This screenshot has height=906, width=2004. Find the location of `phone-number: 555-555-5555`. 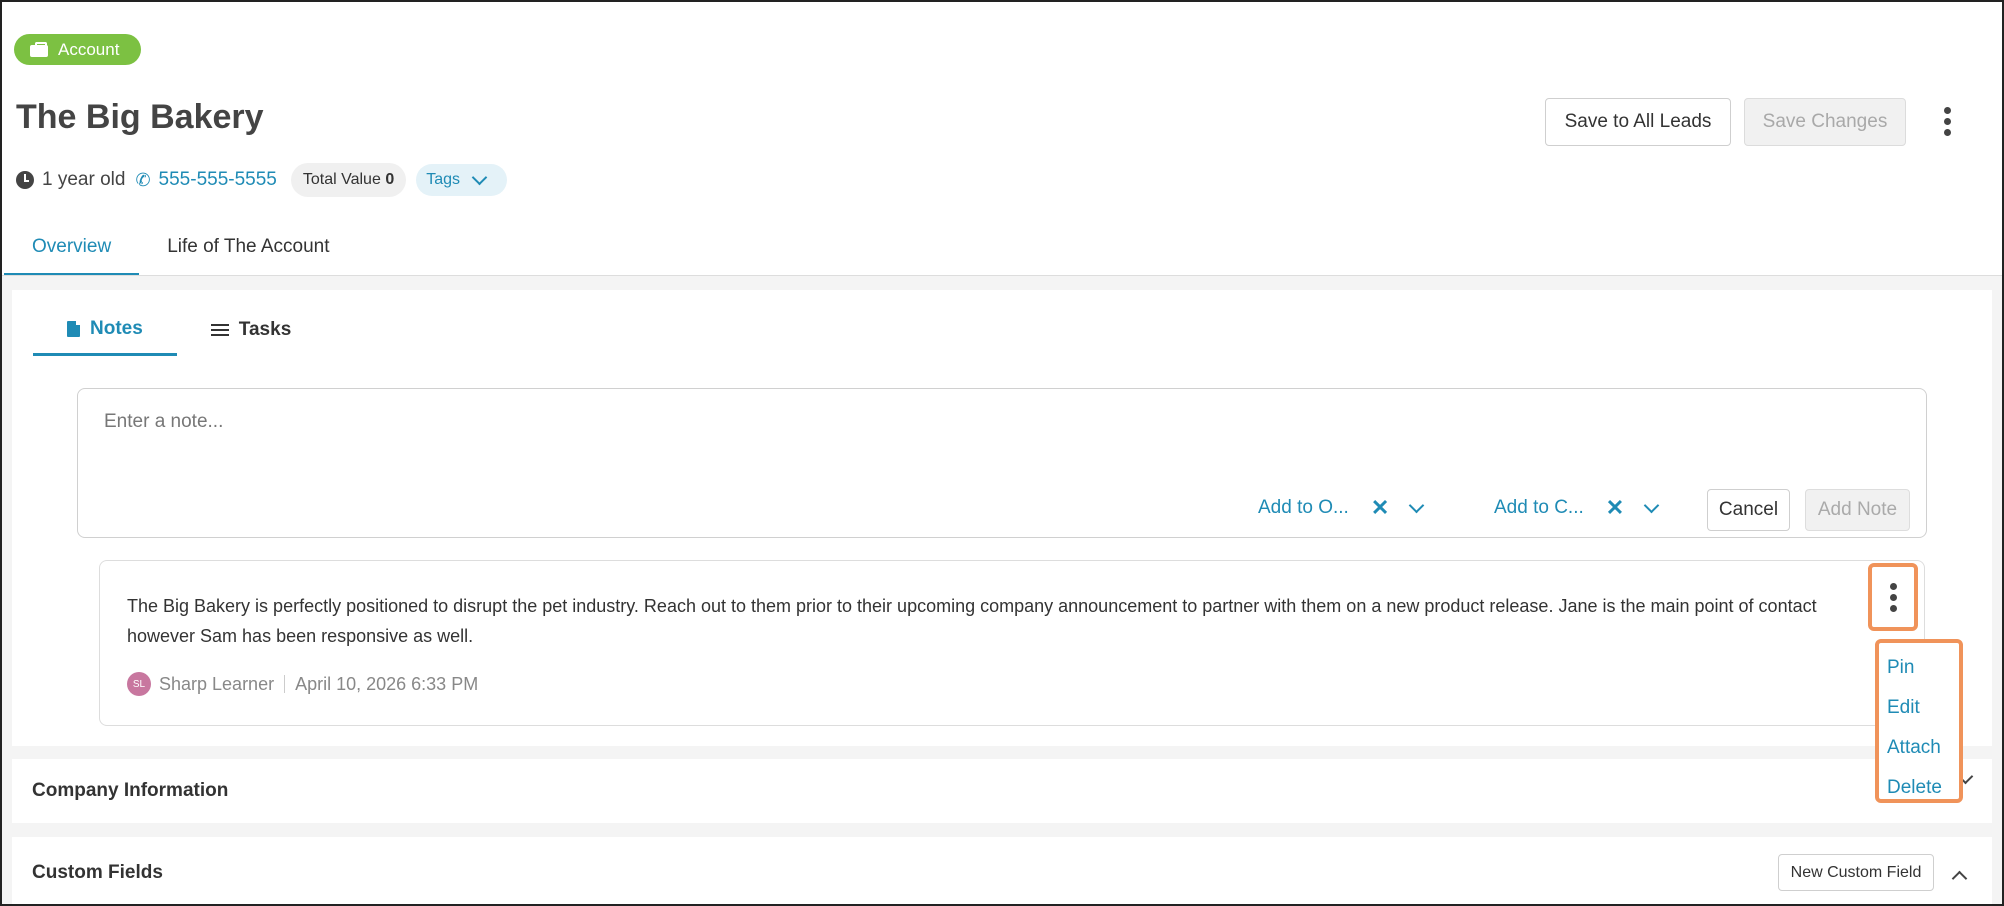

phone-number: 555-555-5555 is located at coordinates (218, 180).